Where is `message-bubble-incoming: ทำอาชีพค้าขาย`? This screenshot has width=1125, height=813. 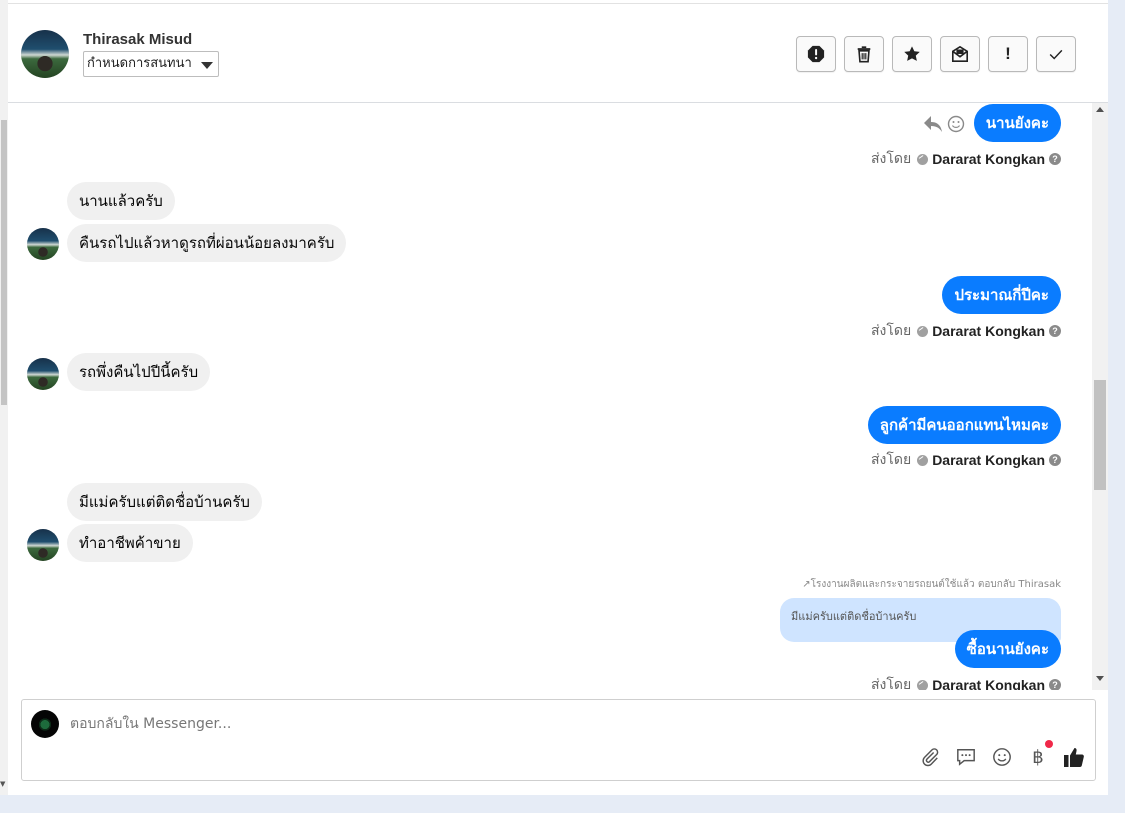 message-bubble-incoming: ทำอาชีพค้าขาย is located at coordinates (130, 543).